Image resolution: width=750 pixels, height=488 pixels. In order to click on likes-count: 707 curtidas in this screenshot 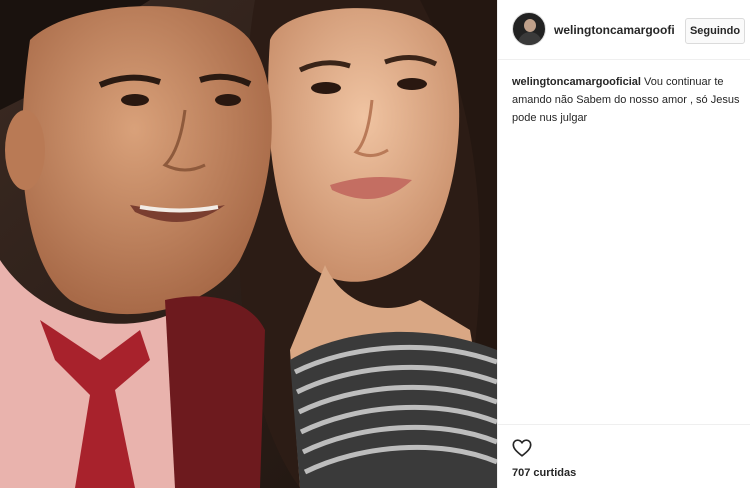, I will do `click(544, 473)`.